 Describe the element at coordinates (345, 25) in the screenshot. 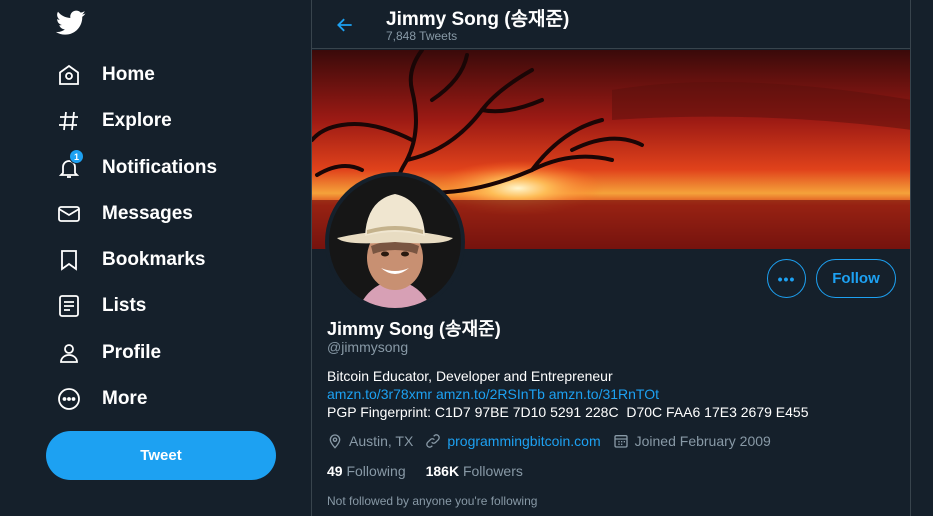

I see `back-arrow-icon` at that location.